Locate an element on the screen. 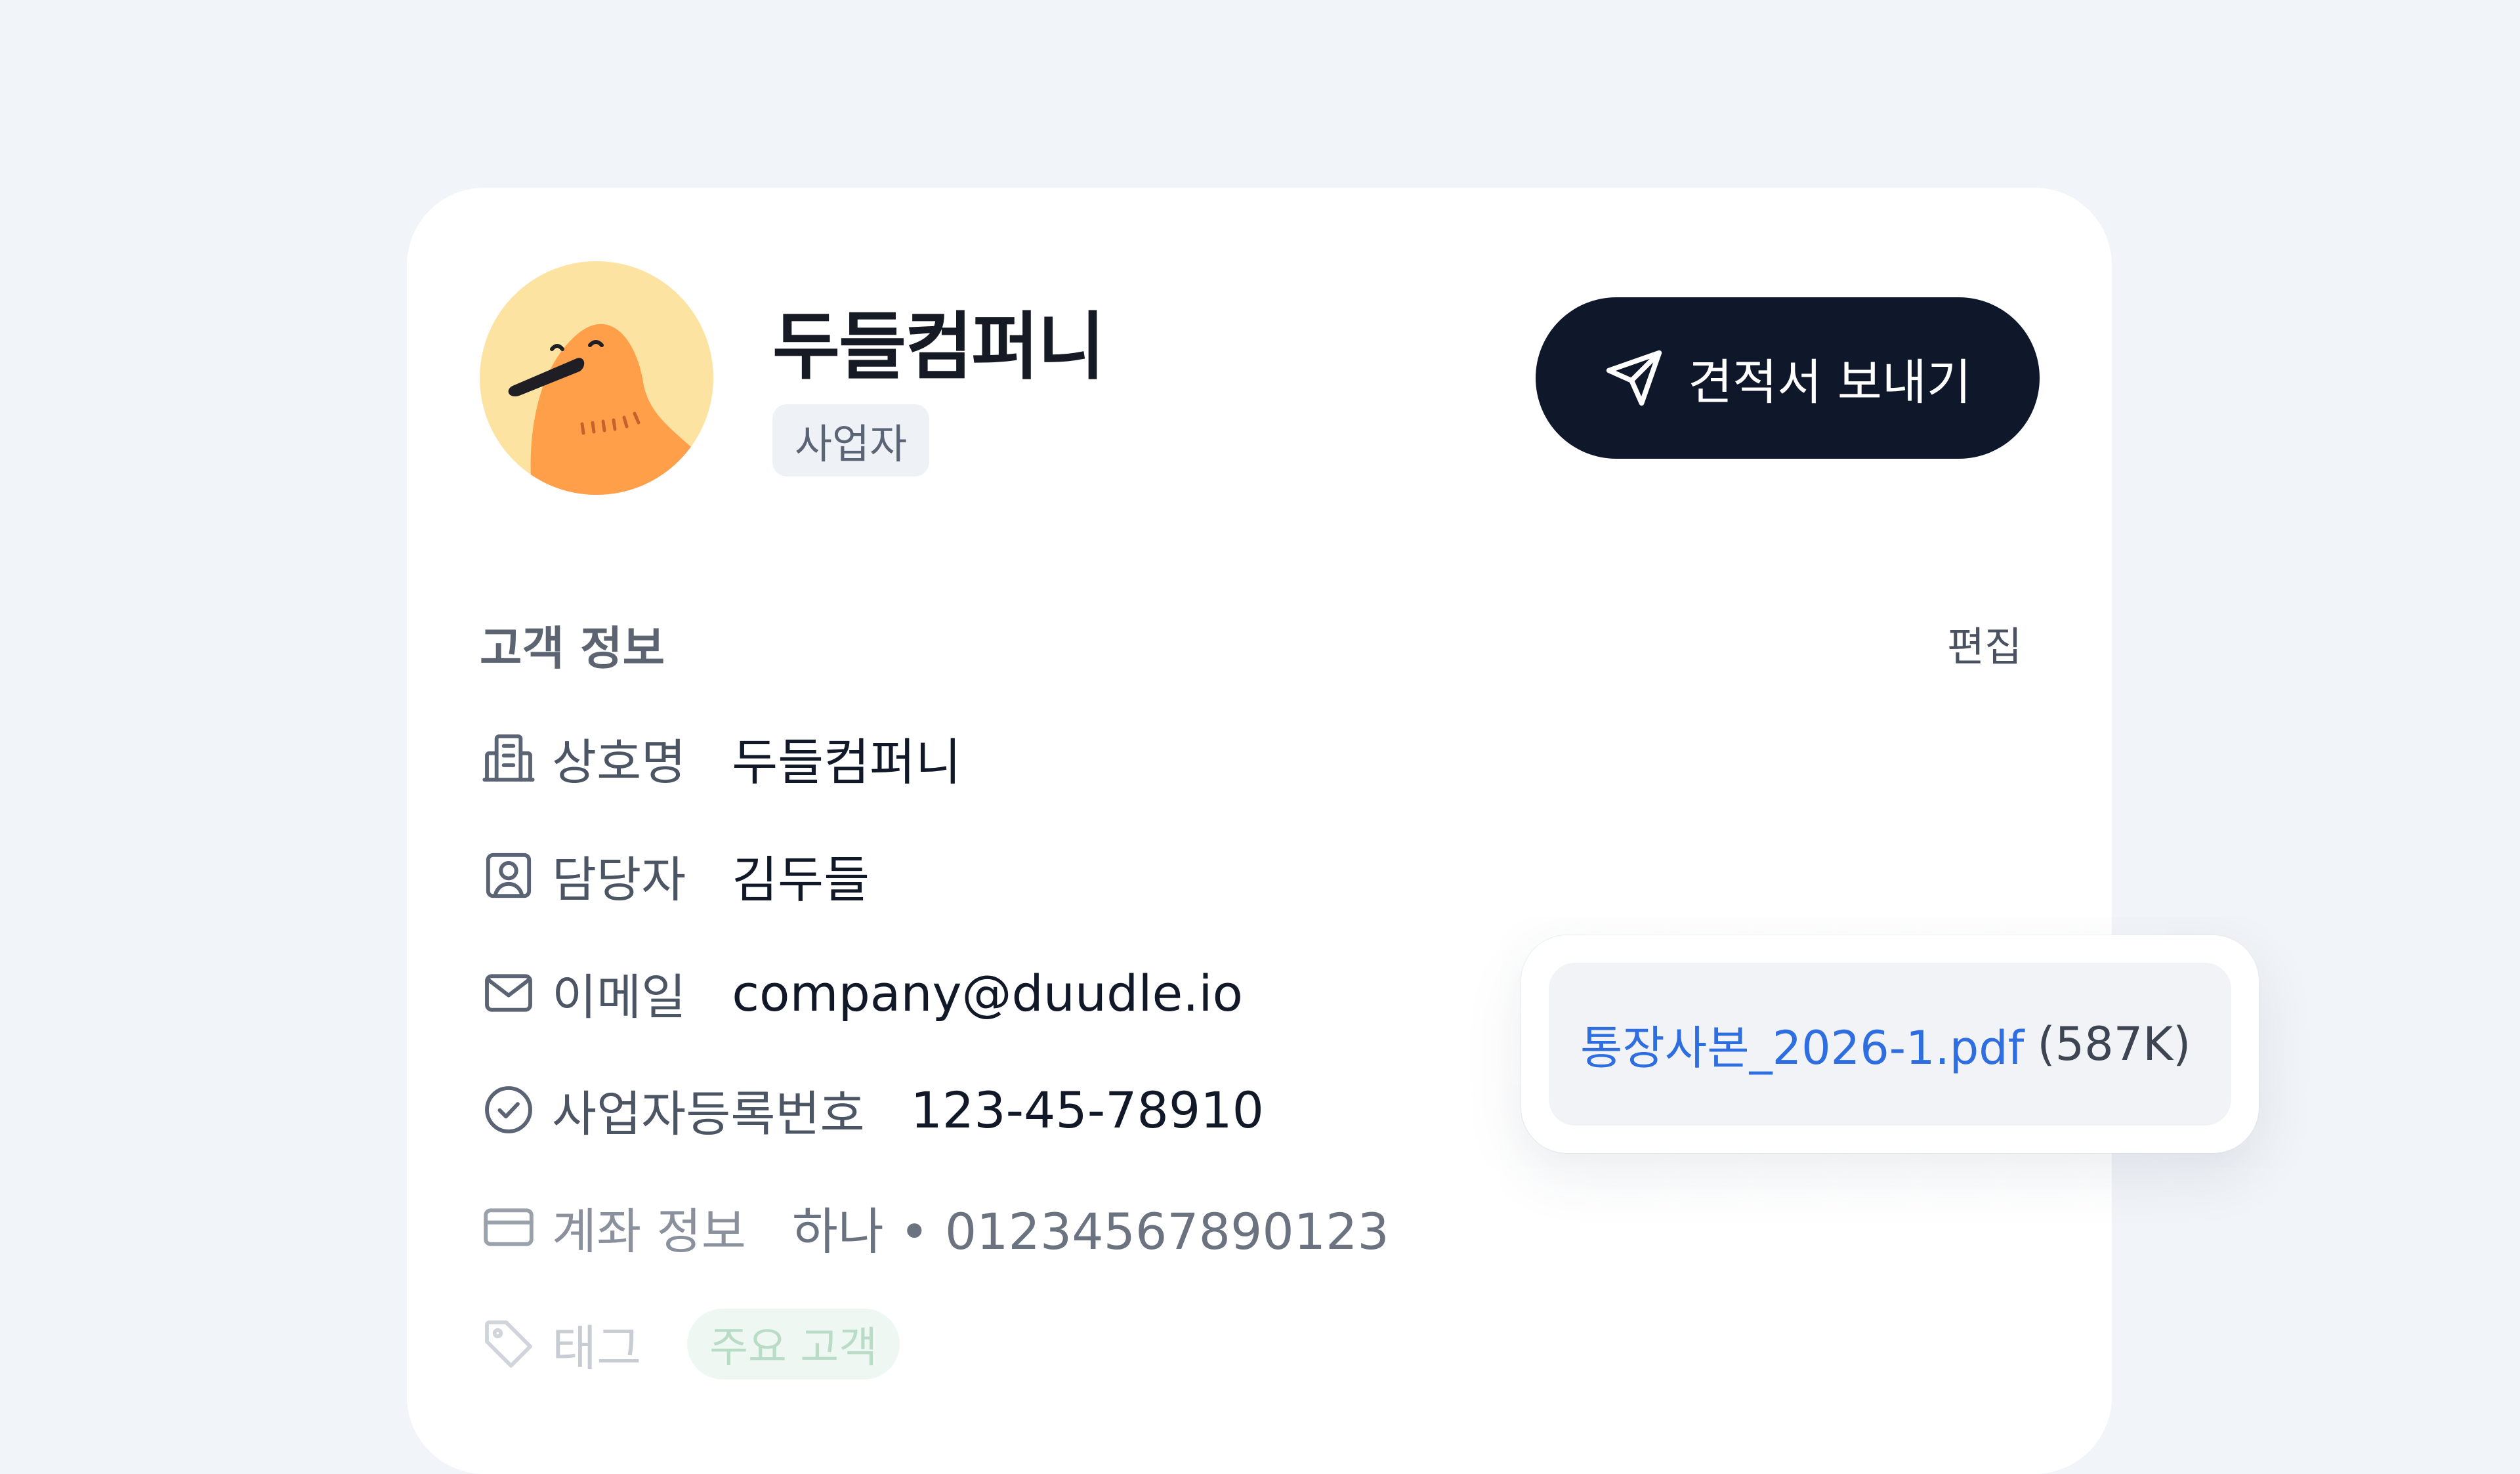  send-estimate-button: 견적서 보내기 is located at coordinates (1788, 378).